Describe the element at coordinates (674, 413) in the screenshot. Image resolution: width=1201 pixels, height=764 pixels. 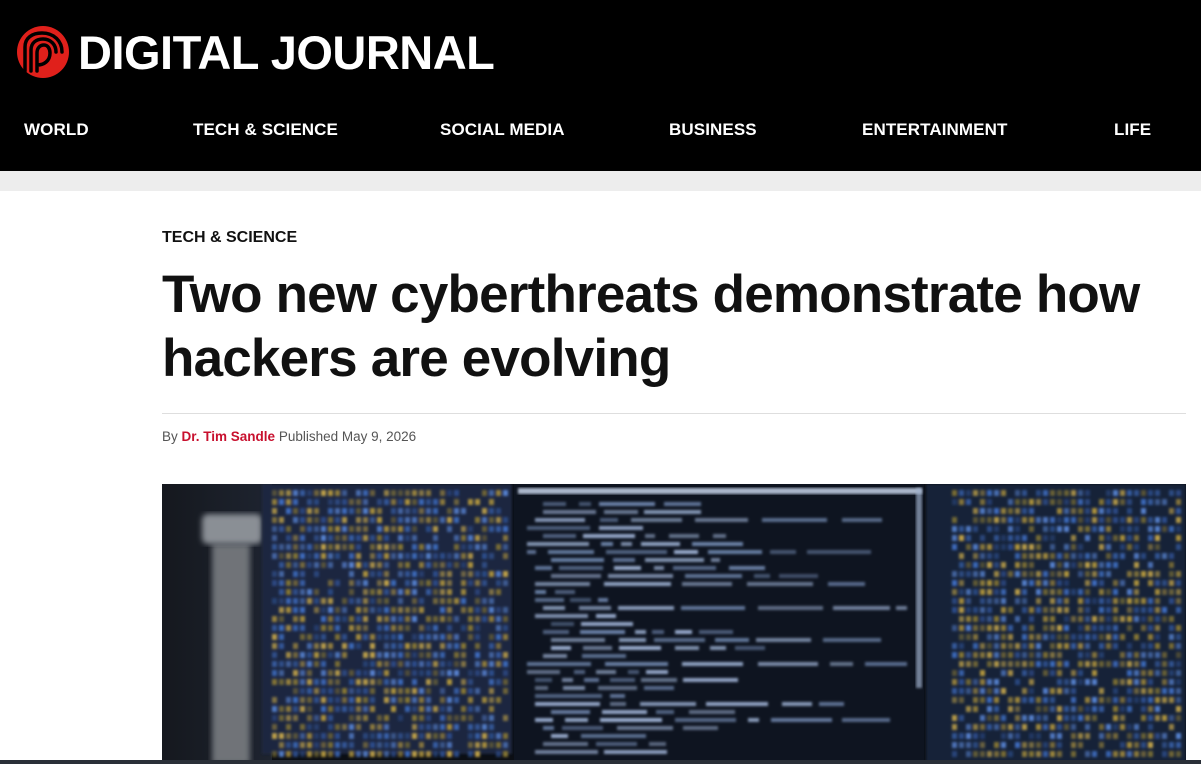
I see `headline-divider` at that location.